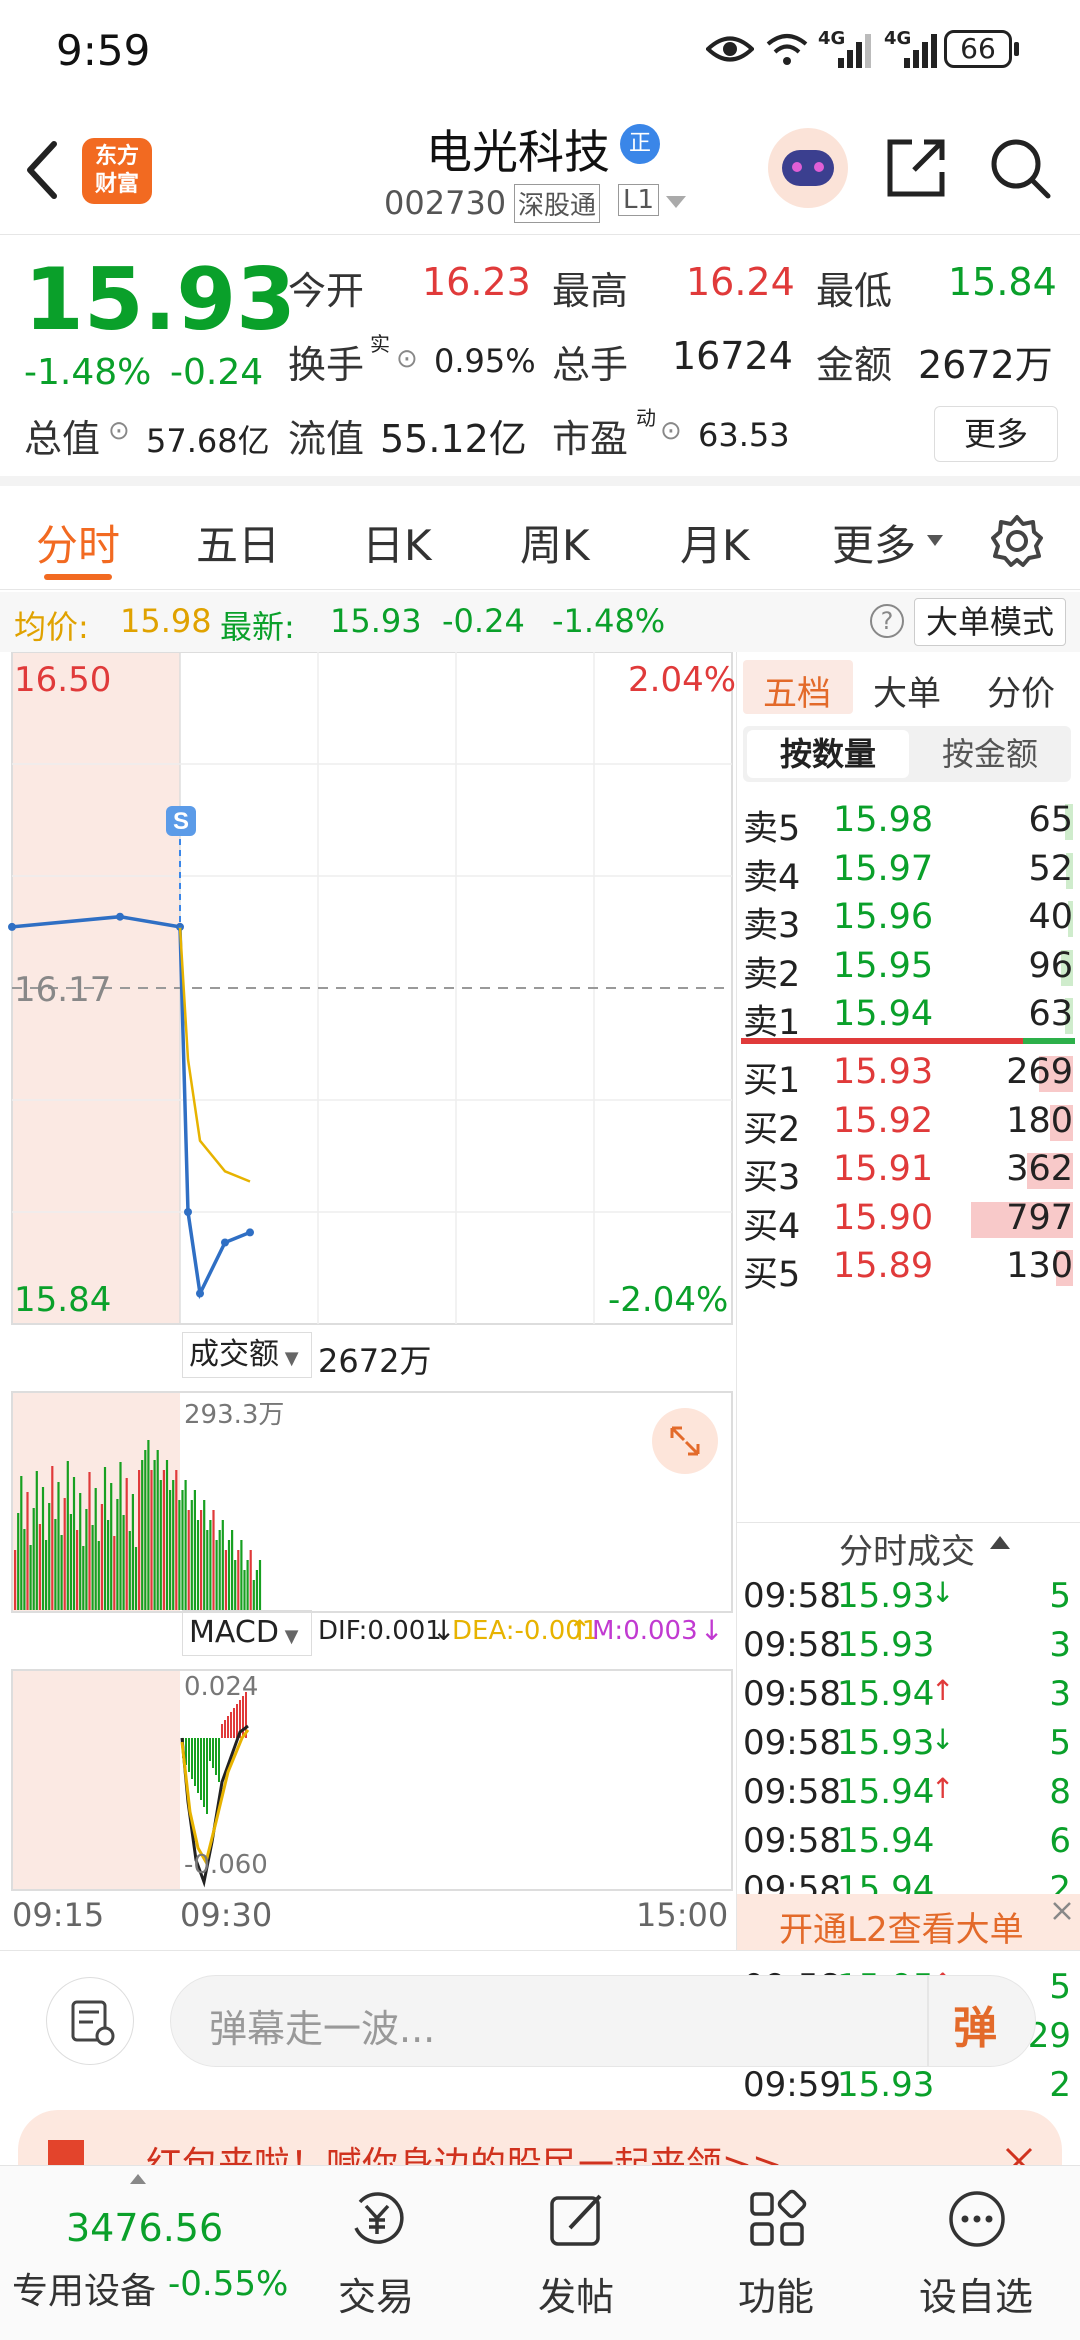  What do you see at coordinates (90, 2021) in the screenshot?
I see `danmaku-settings-icon` at bounding box center [90, 2021].